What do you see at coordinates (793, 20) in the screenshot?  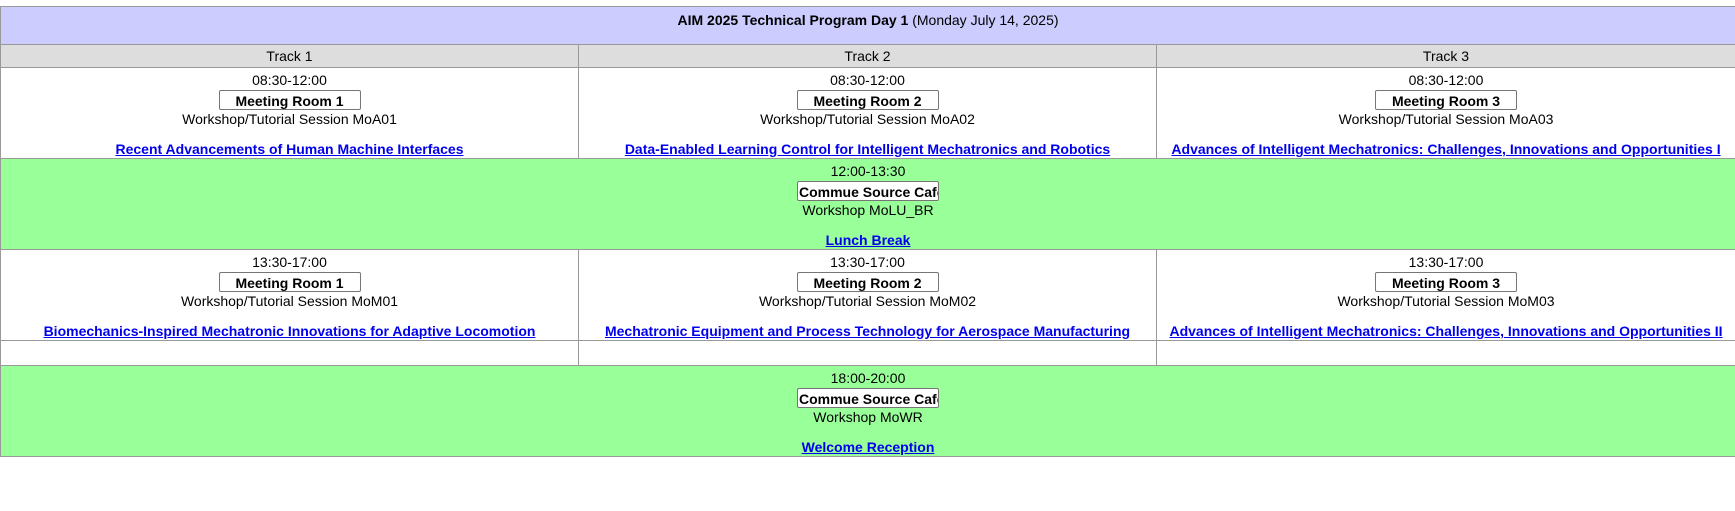 I see `page-title: AIM 2025 Technical Program Day 1` at bounding box center [793, 20].